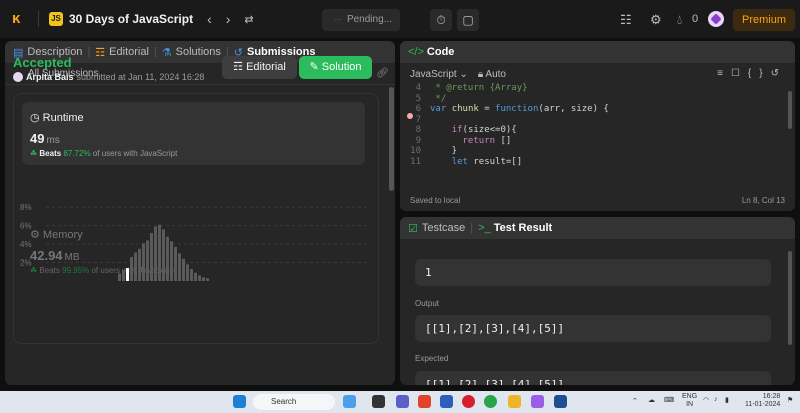 Image resolution: width=800 pixels, height=413 pixels. What do you see at coordinates (131, 19) in the screenshot?
I see `study-plan-title: 30 Days of JavaScript` at bounding box center [131, 19].